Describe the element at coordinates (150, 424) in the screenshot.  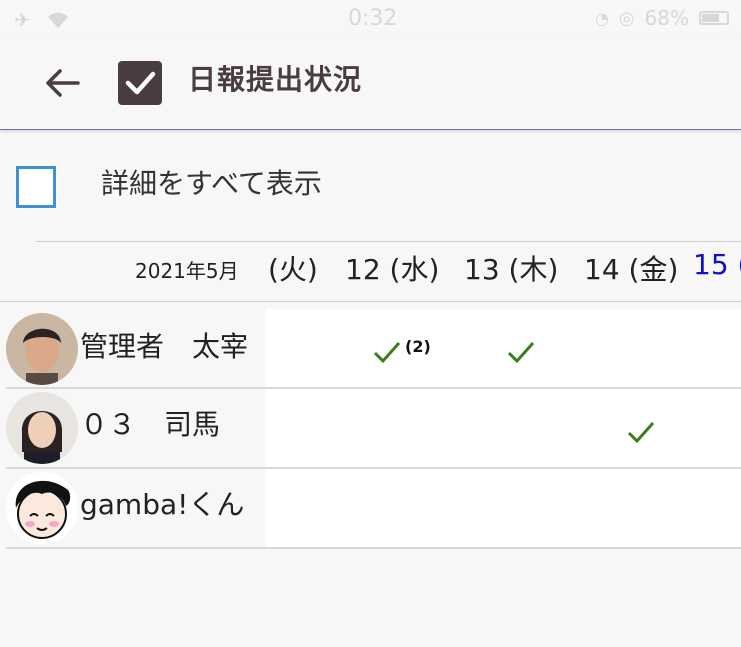
I see `member-name: ０３ 司馬` at that location.